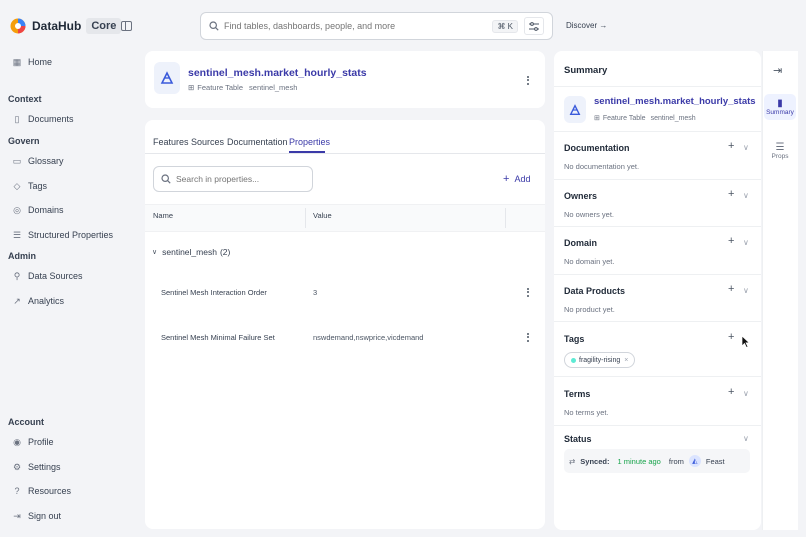  What do you see at coordinates (522, 179) in the screenshot?
I see `add-label: Add` at bounding box center [522, 179].